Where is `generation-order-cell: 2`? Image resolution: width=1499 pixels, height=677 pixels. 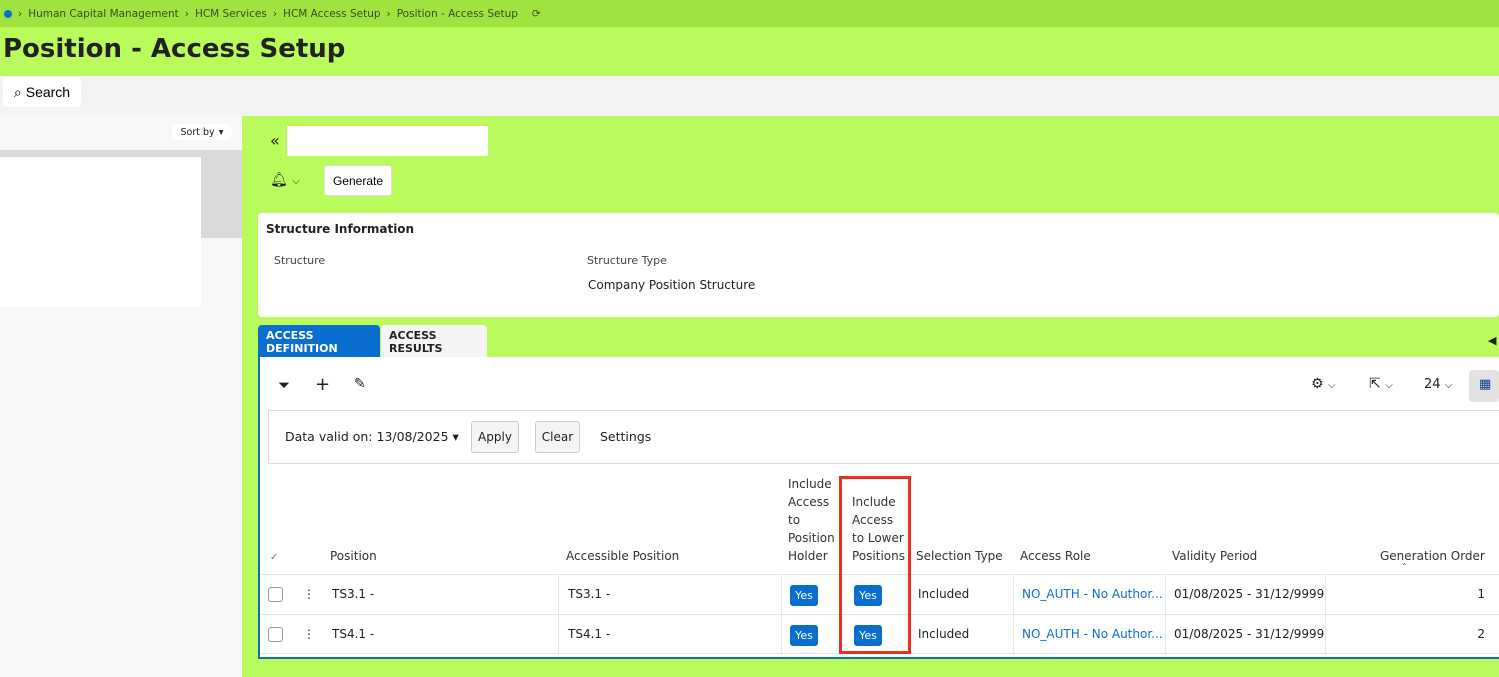 generation-order-cell: 2 is located at coordinates (1481, 634).